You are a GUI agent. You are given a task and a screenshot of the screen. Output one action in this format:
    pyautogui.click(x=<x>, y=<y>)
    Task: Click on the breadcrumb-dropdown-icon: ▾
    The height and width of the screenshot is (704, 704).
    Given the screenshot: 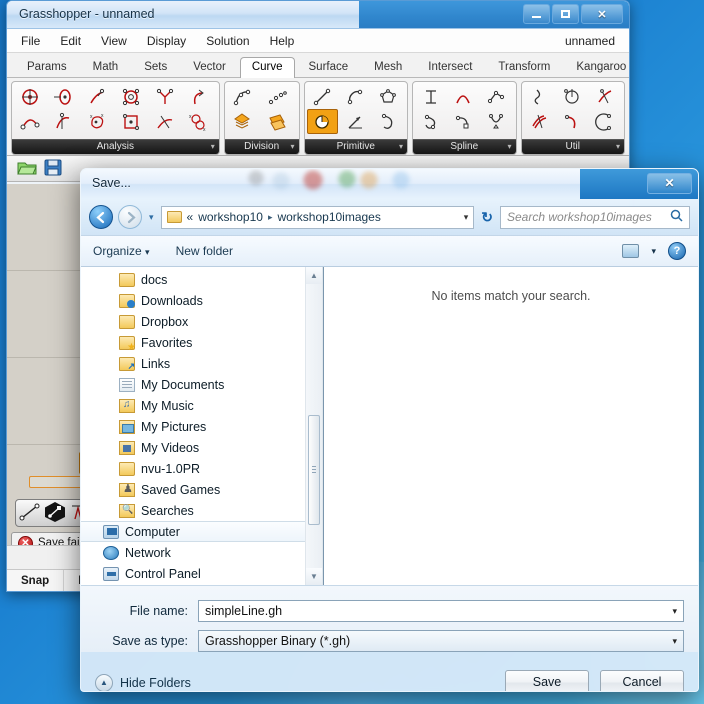 What is the action you would take?
    pyautogui.click(x=466, y=217)
    